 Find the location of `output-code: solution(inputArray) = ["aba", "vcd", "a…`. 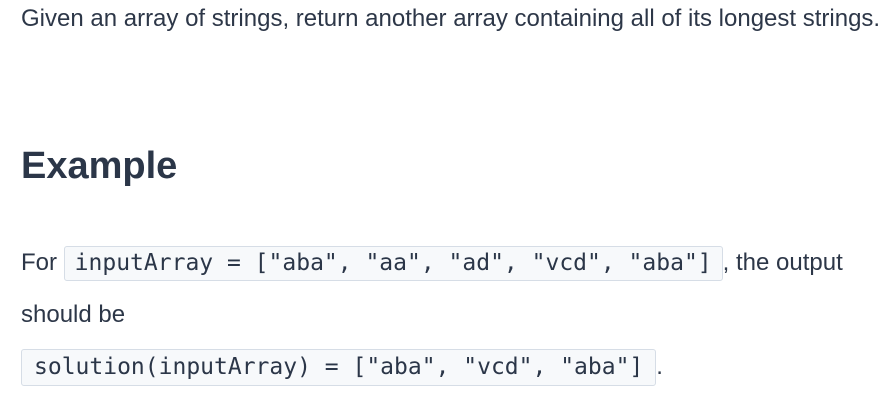

output-code: solution(inputArray) = ["aba", "vcd", "a… is located at coordinates (339, 367).